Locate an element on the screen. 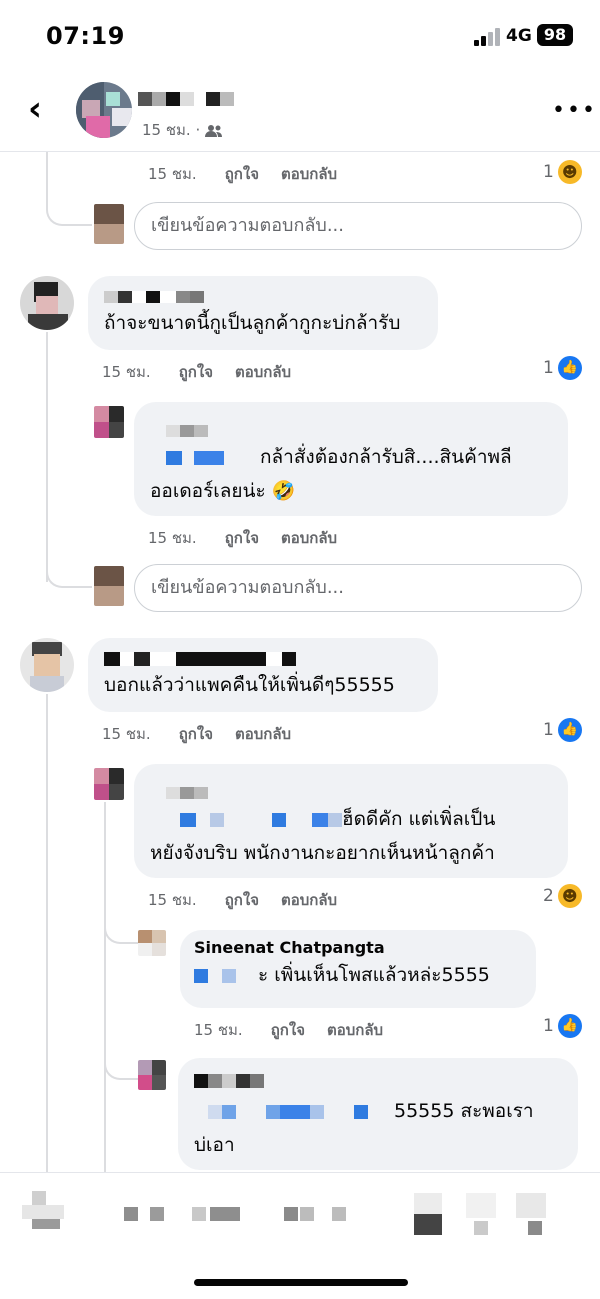  cellular-signal-icon is located at coordinates (488, 37).